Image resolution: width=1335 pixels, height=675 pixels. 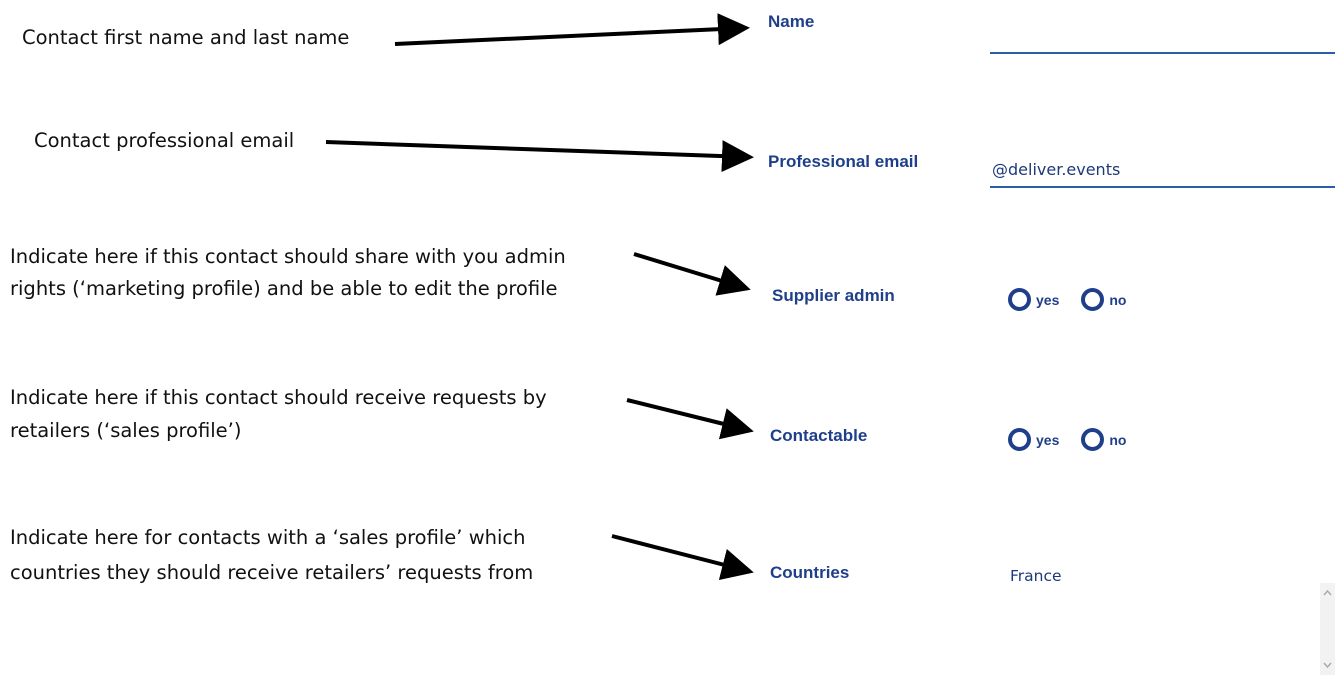 I want to click on contactable-yes-radio: yes, so click(x=1033, y=439).